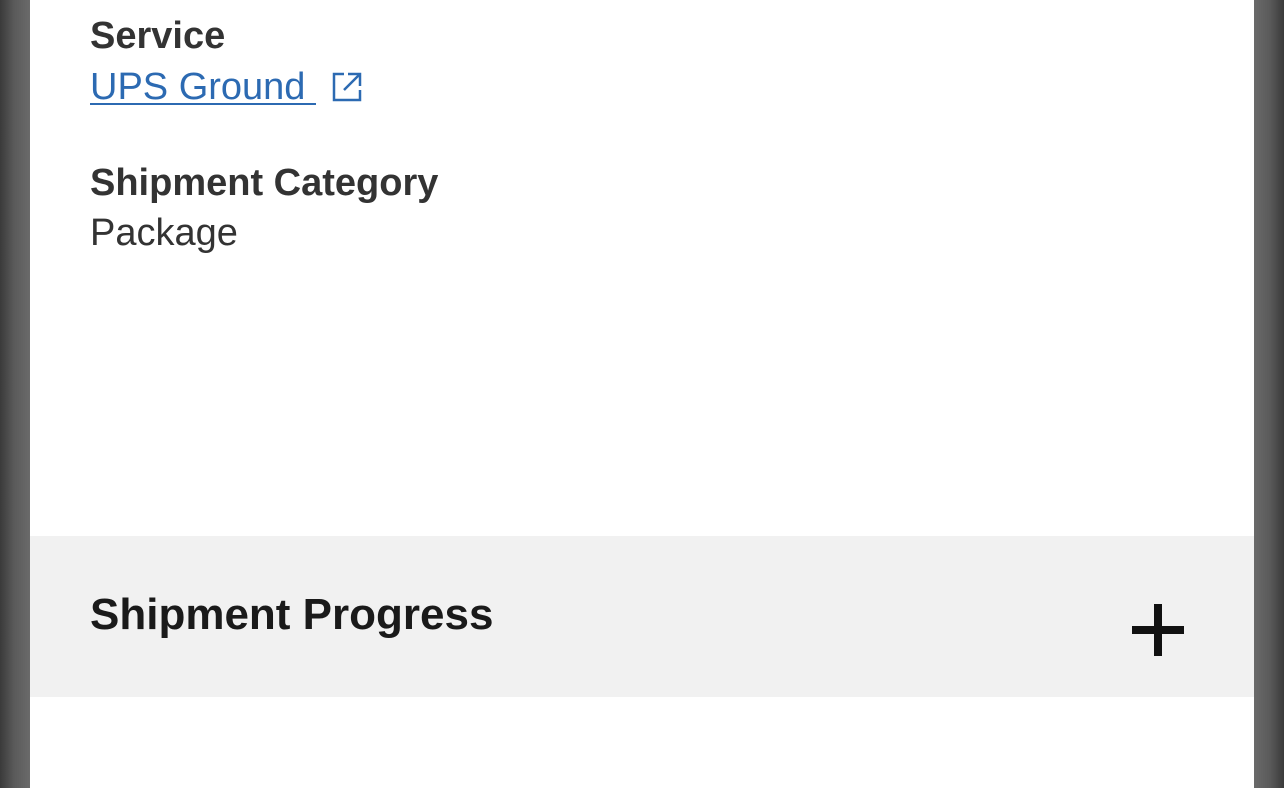  Describe the element at coordinates (264, 183) in the screenshot. I see `shipment-category-label: Shipment Category` at that location.